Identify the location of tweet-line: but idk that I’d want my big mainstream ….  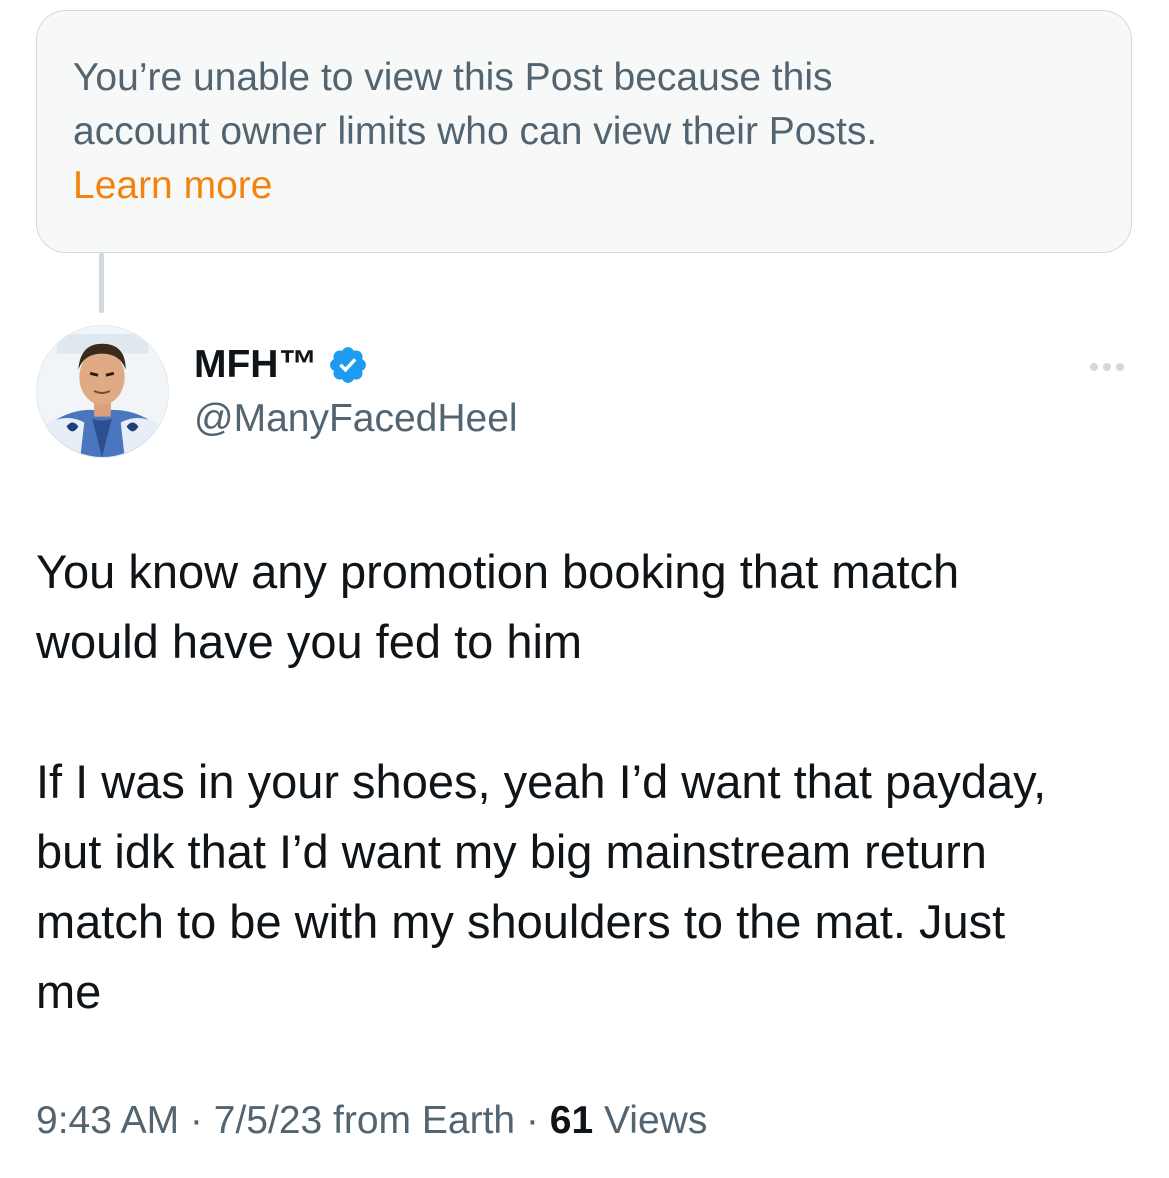
(511, 851).